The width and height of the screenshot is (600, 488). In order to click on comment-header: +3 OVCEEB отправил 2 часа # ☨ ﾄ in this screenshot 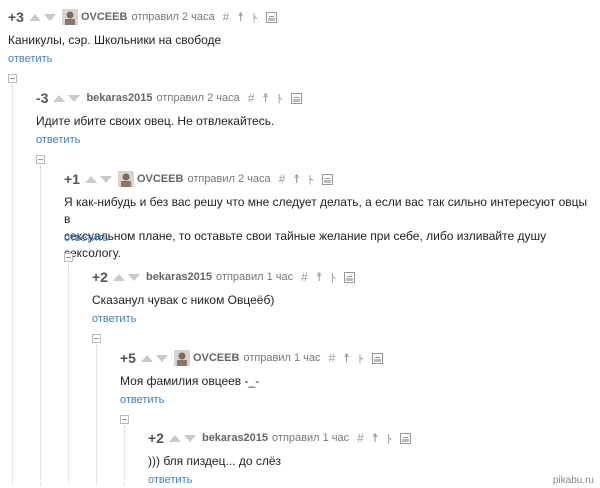, I will do `click(142, 17)`.